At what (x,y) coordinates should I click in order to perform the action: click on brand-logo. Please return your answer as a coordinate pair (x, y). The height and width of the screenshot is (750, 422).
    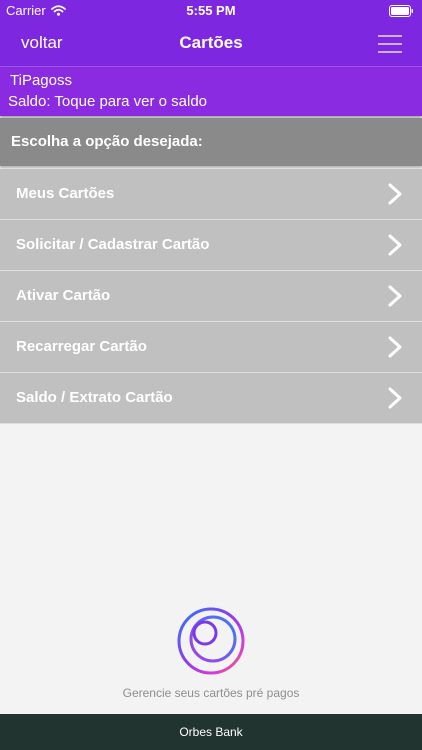
    Looking at the image, I should click on (211, 641).